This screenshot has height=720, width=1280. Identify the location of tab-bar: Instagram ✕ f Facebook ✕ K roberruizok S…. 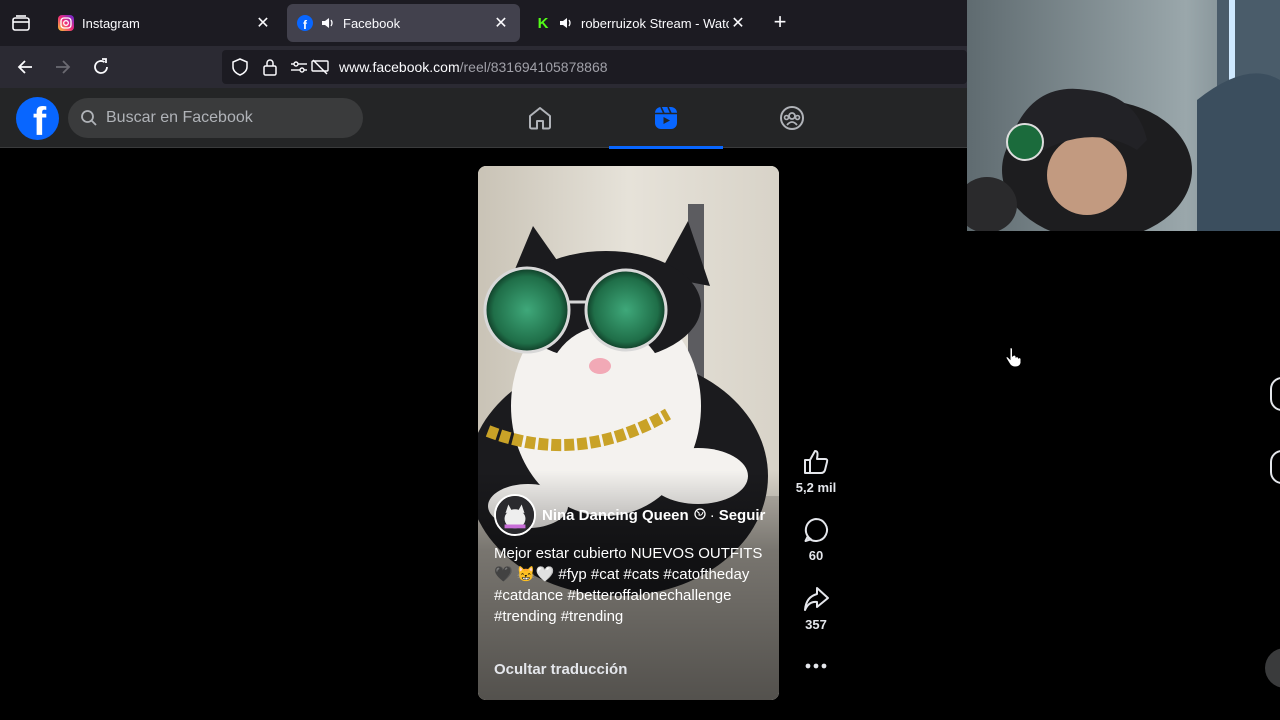
(483, 23).